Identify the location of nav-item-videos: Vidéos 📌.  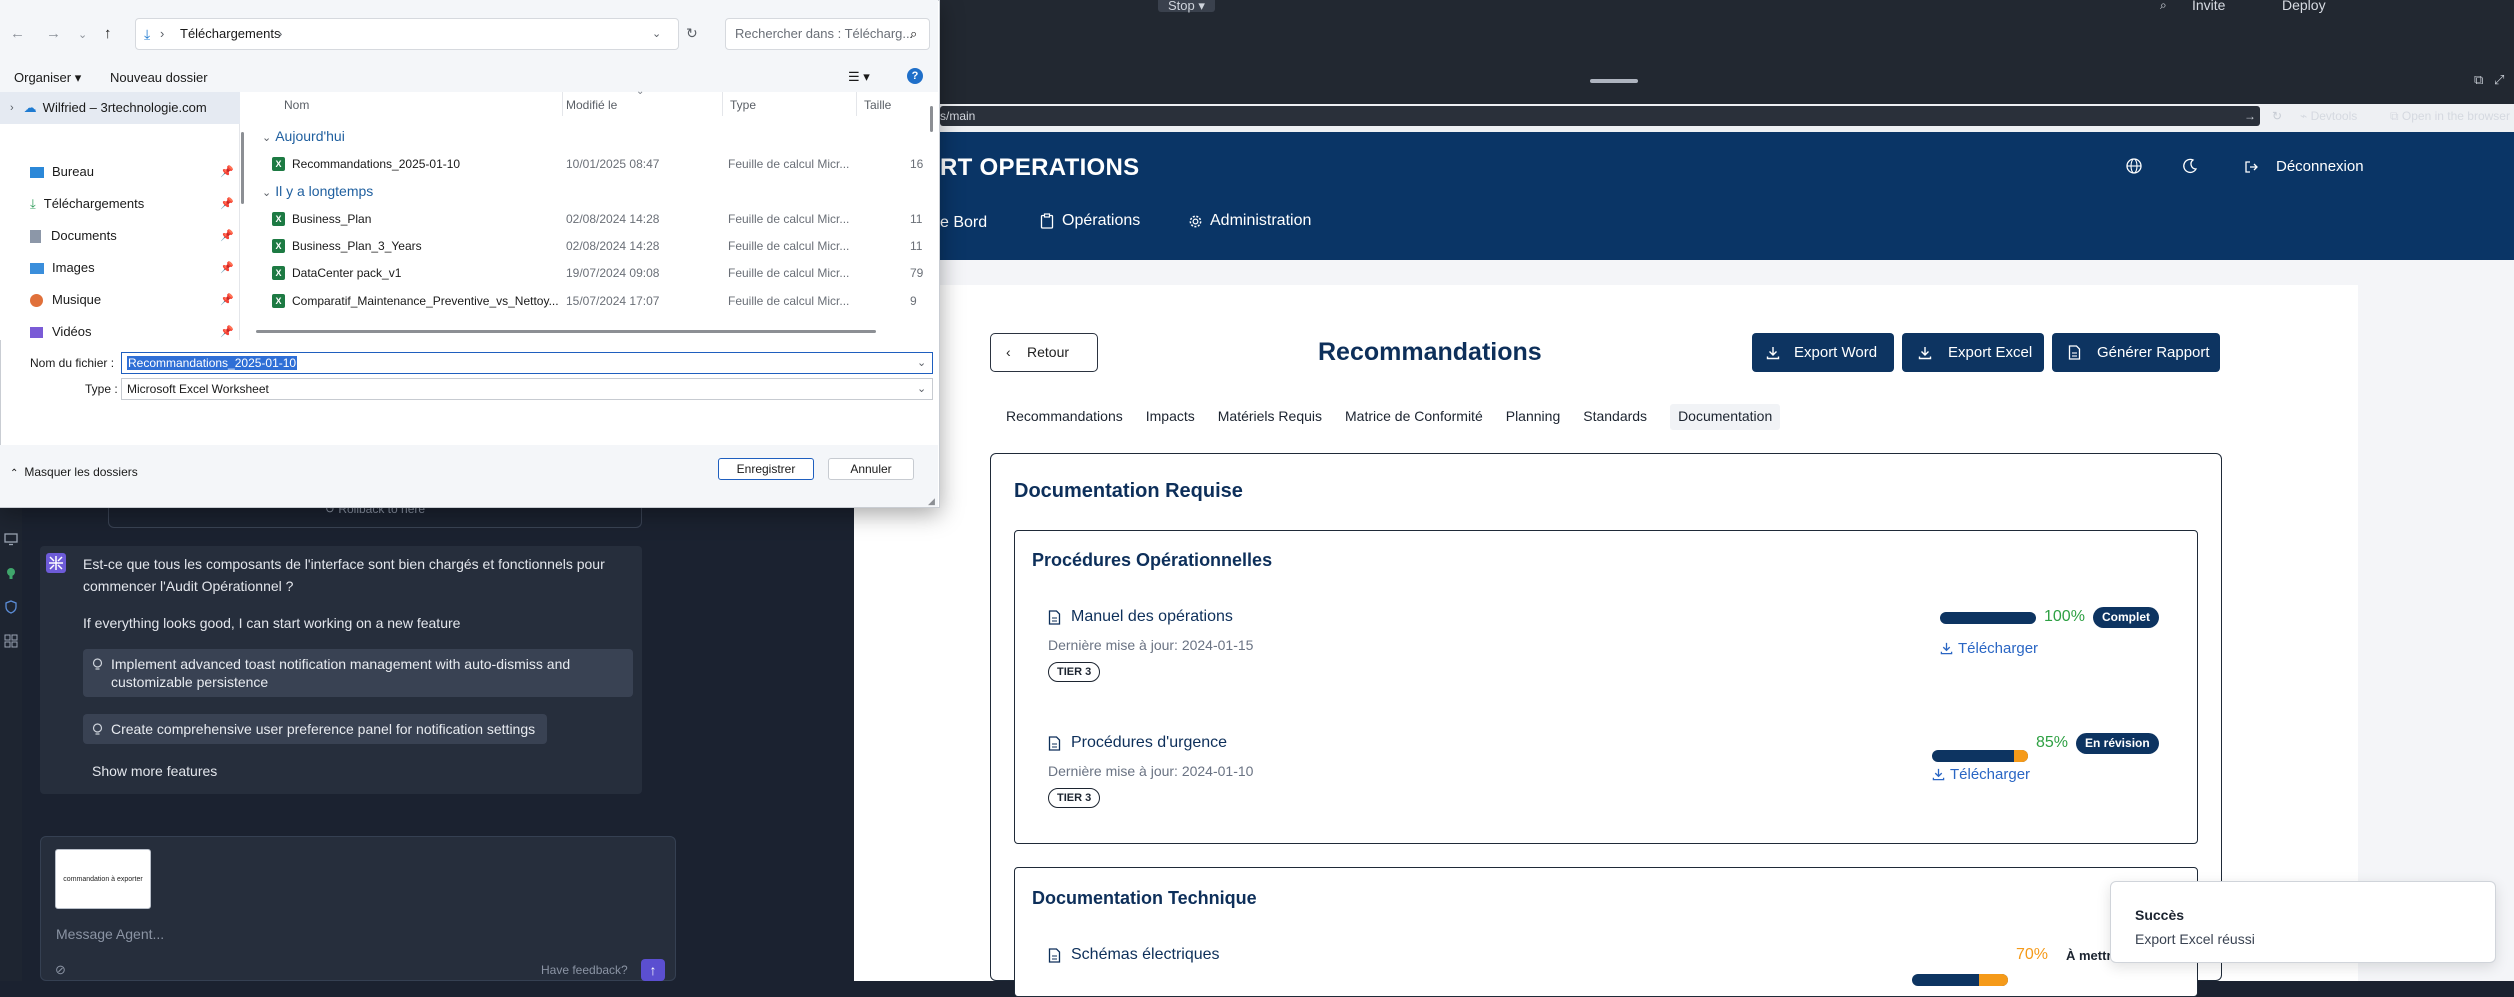
(132, 332).